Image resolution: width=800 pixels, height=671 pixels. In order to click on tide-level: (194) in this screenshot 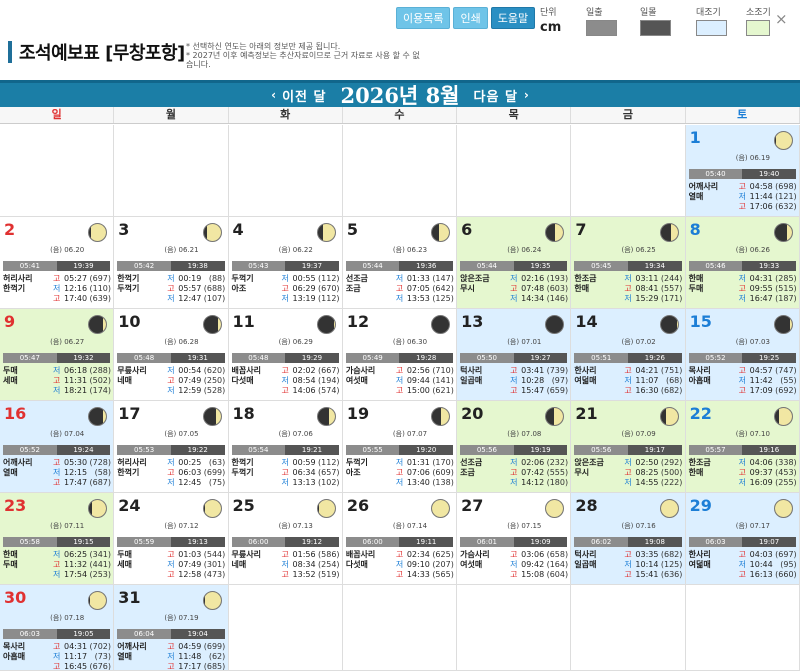, I will do `click(329, 380)`.